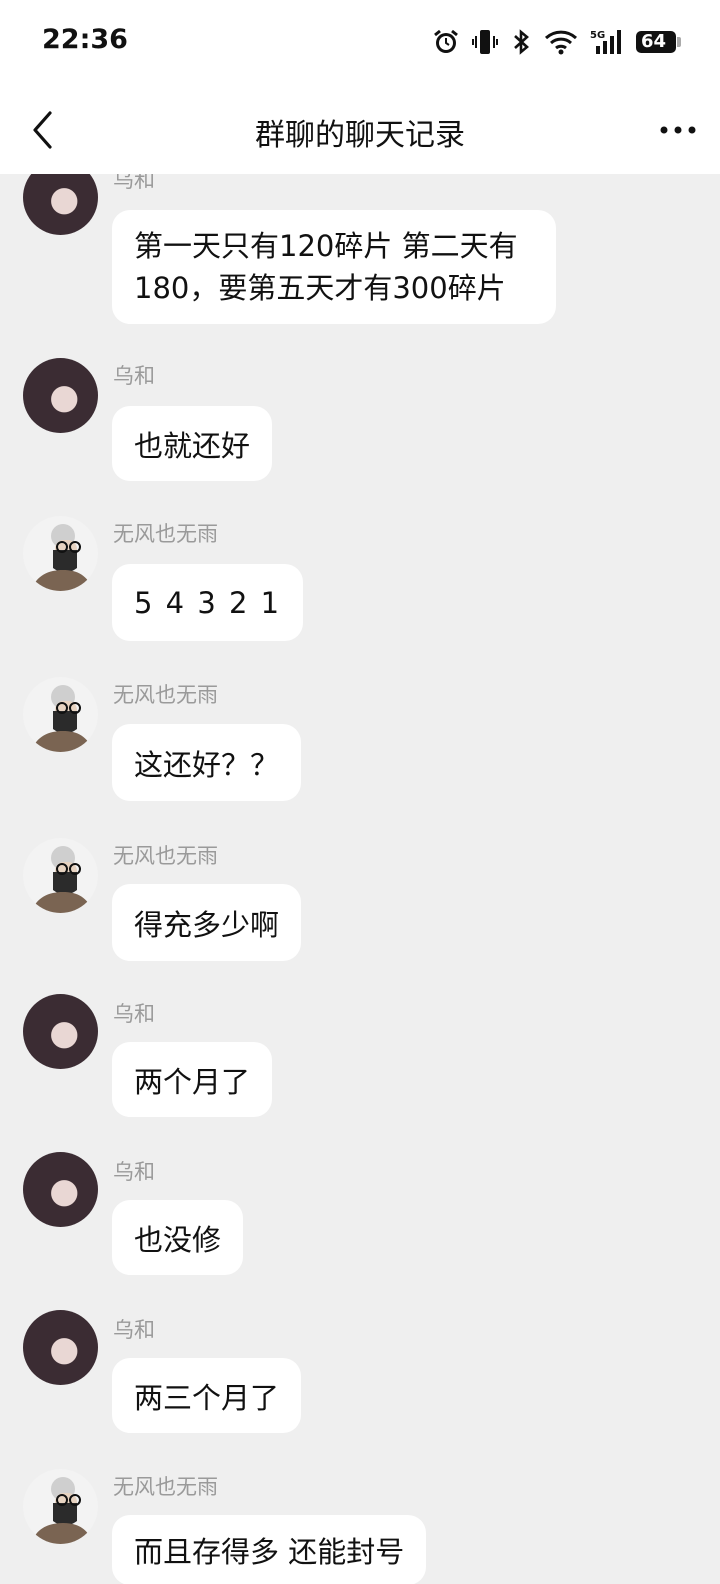 The width and height of the screenshot is (720, 1584). Describe the element at coordinates (607, 42) in the screenshot. I see `signal-5g-icon: 5G` at that location.